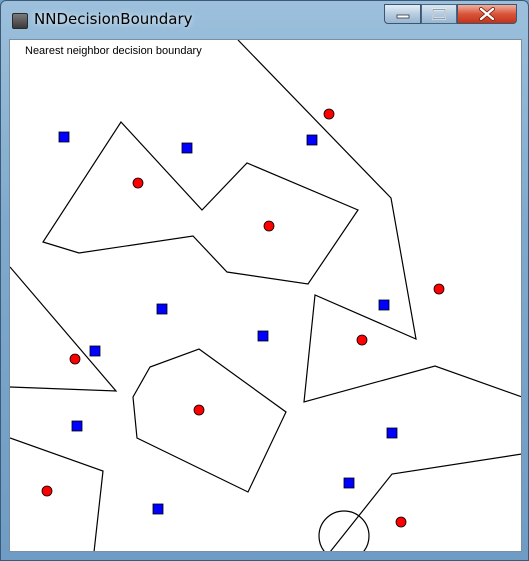 The width and height of the screenshot is (529, 561). Describe the element at coordinates (20, 21) in the screenshot. I see `app-icon` at that location.